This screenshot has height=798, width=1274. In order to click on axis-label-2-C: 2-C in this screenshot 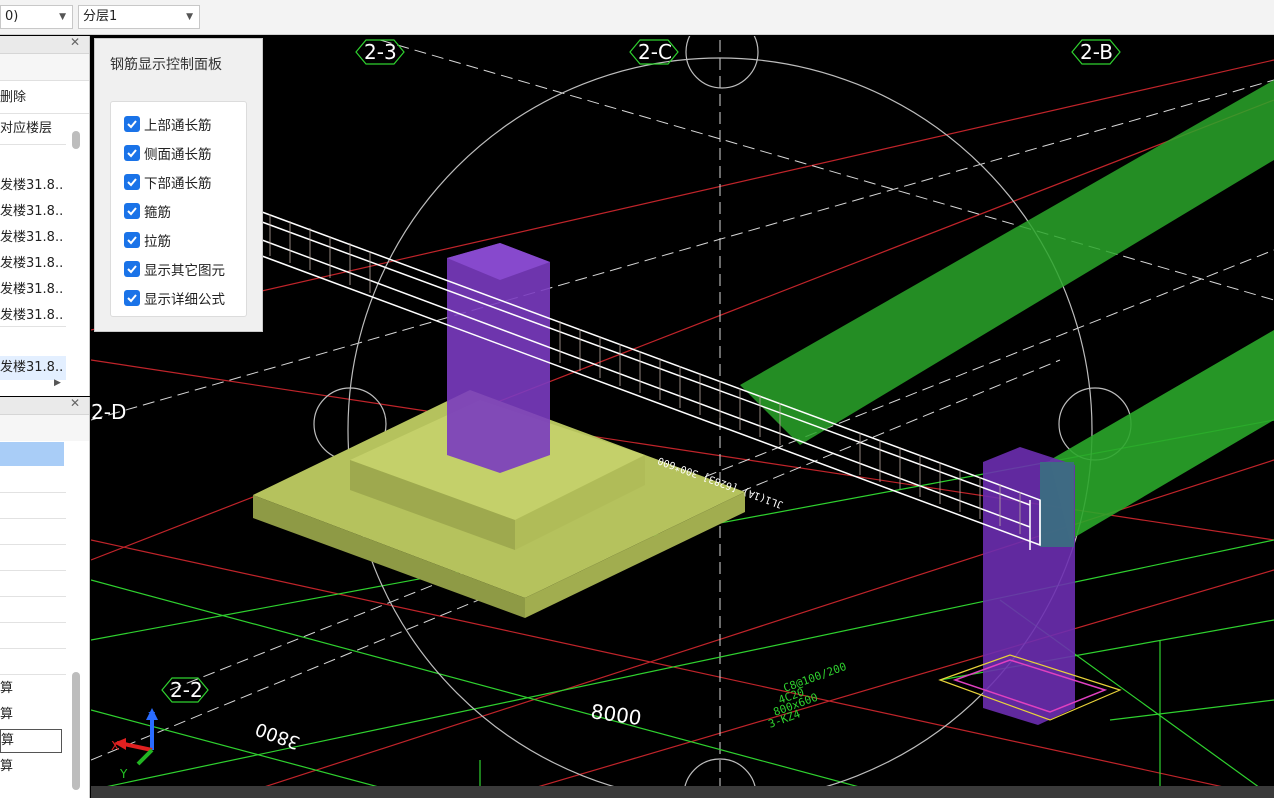, I will do `click(655, 52)`.